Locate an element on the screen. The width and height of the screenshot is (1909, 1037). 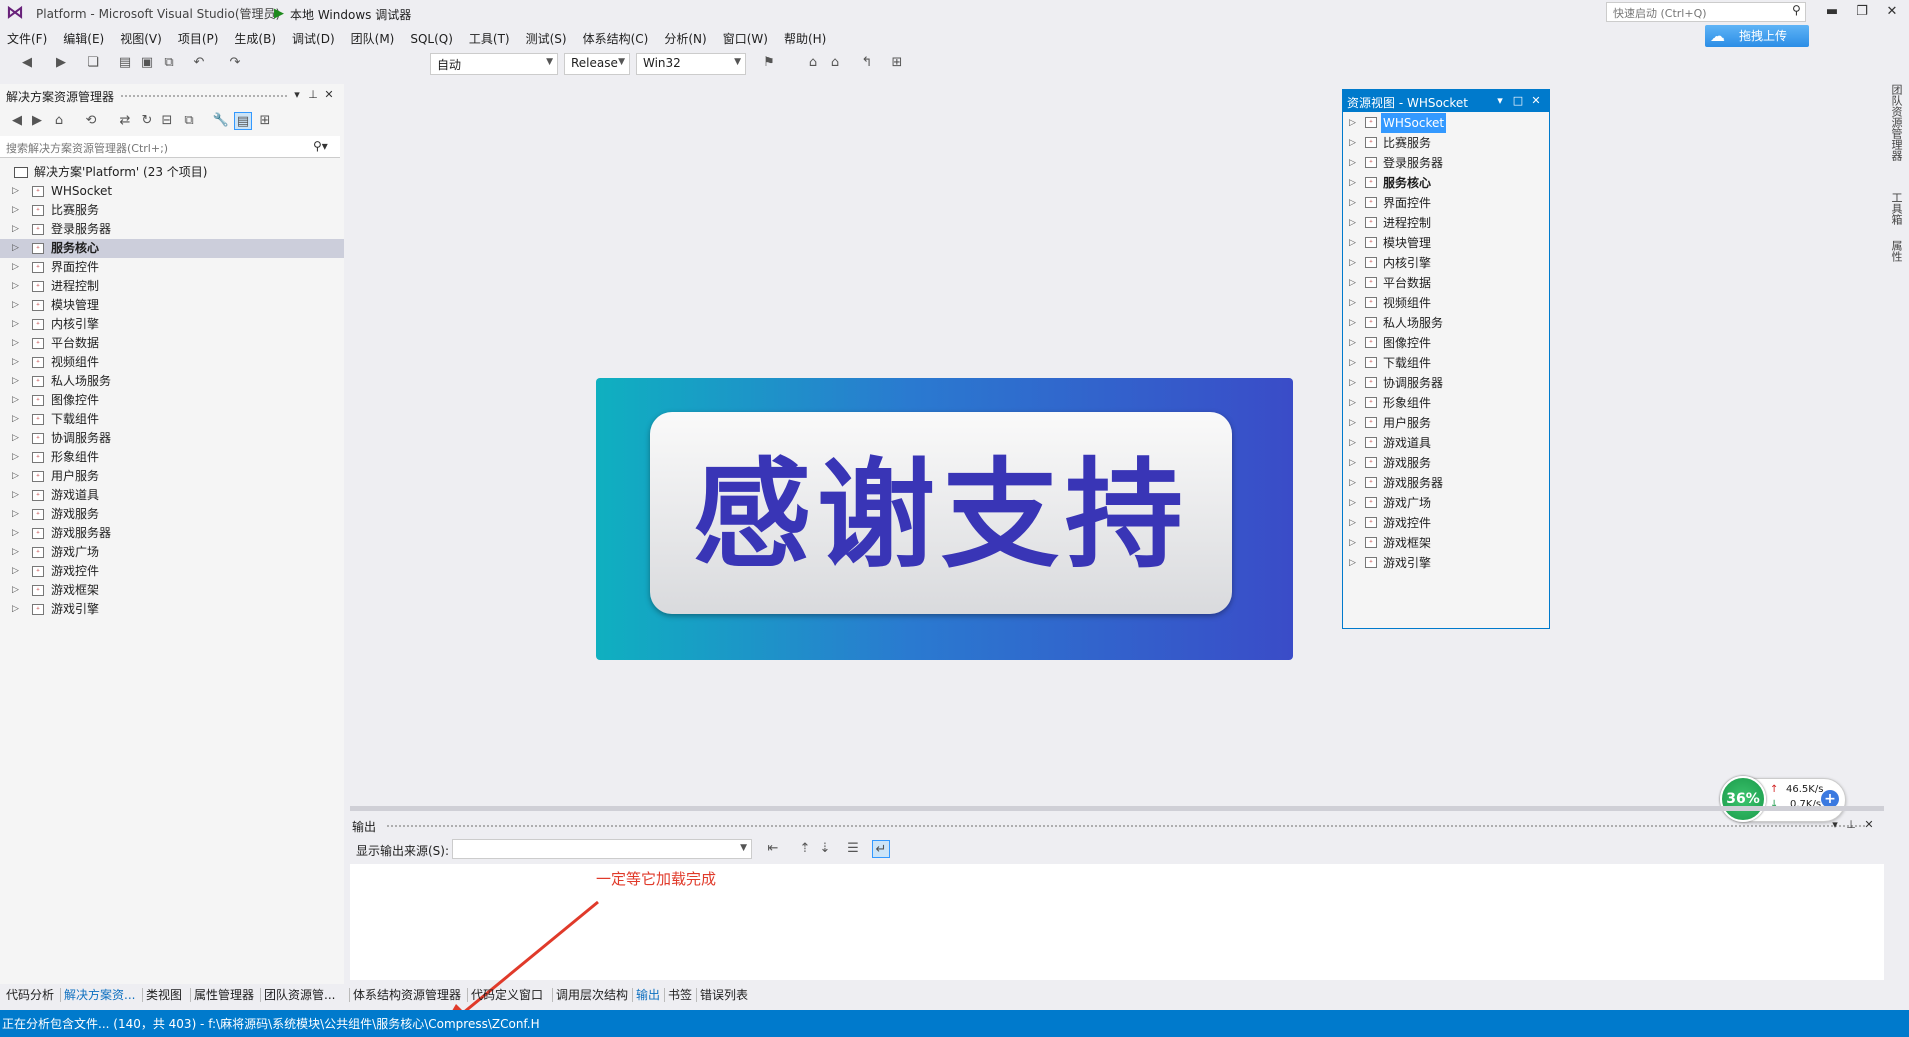
resource-node: ▷ ⁺ 游戏服务 is located at coordinates (1446, 463).